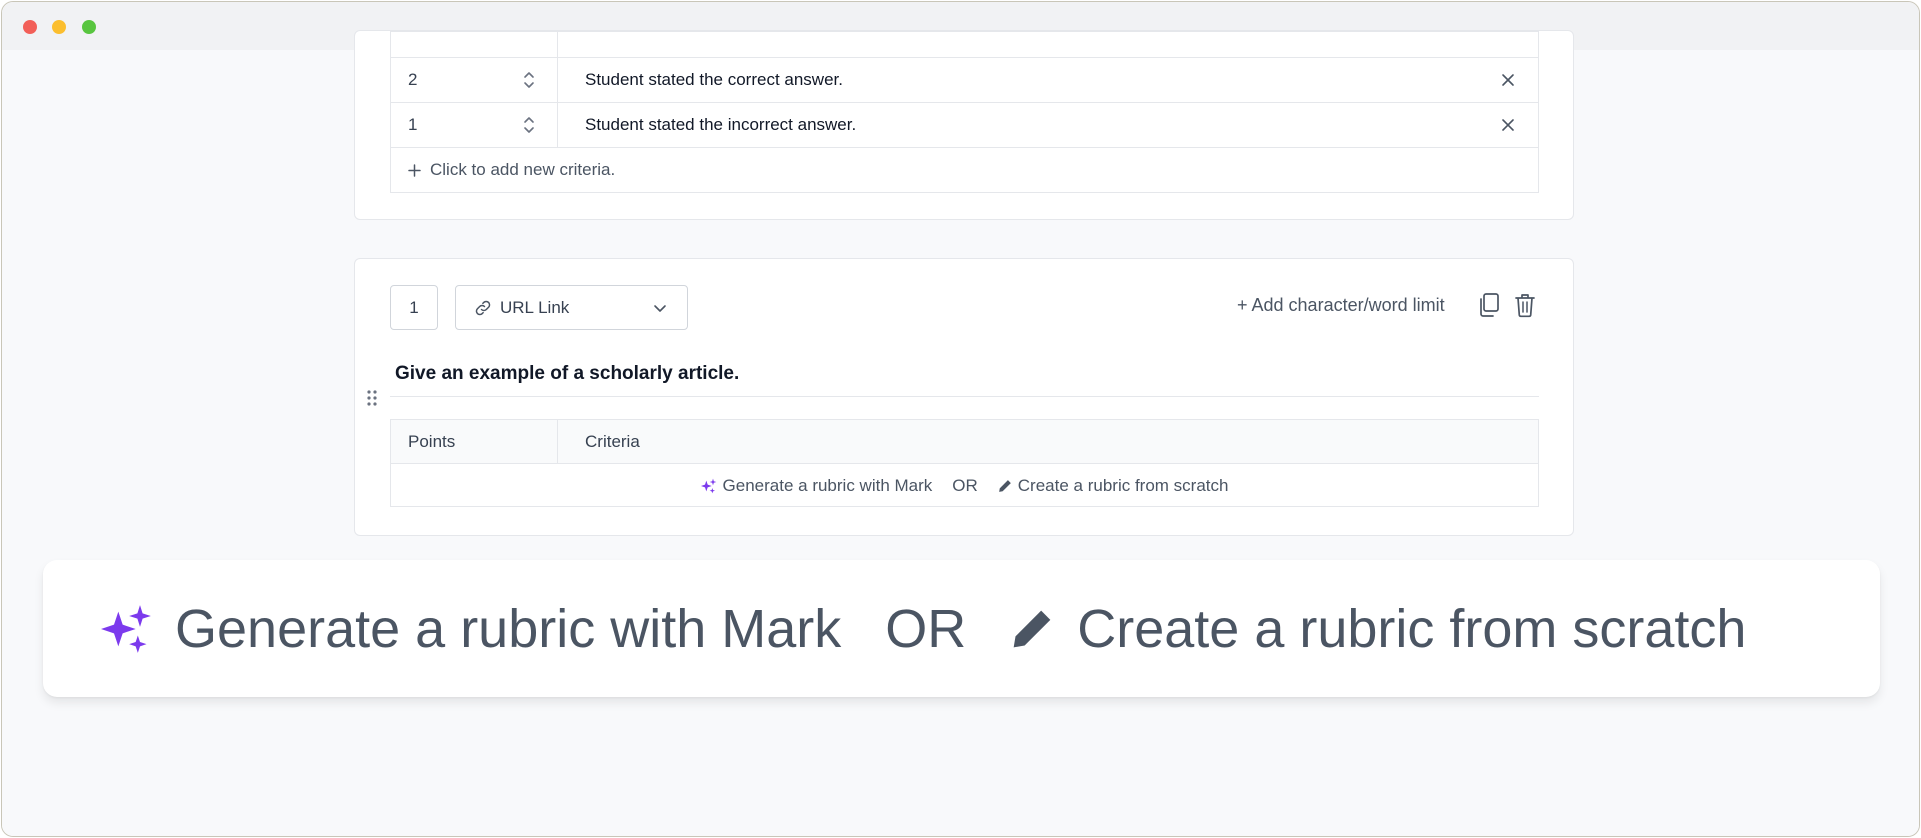  Describe the element at coordinates (59, 27) in the screenshot. I see `minimize-window-button` at that location.